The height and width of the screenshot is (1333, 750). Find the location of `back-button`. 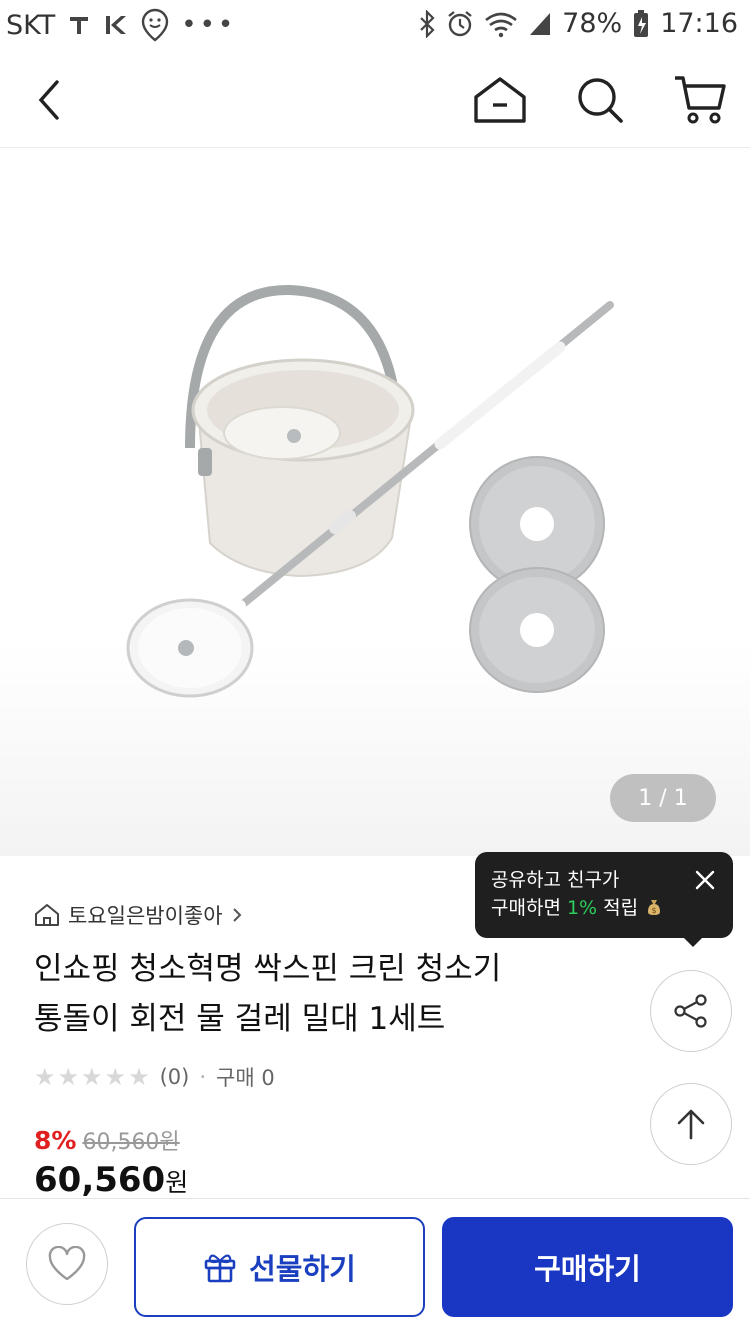

back-button is located at coordinates (50, 100).